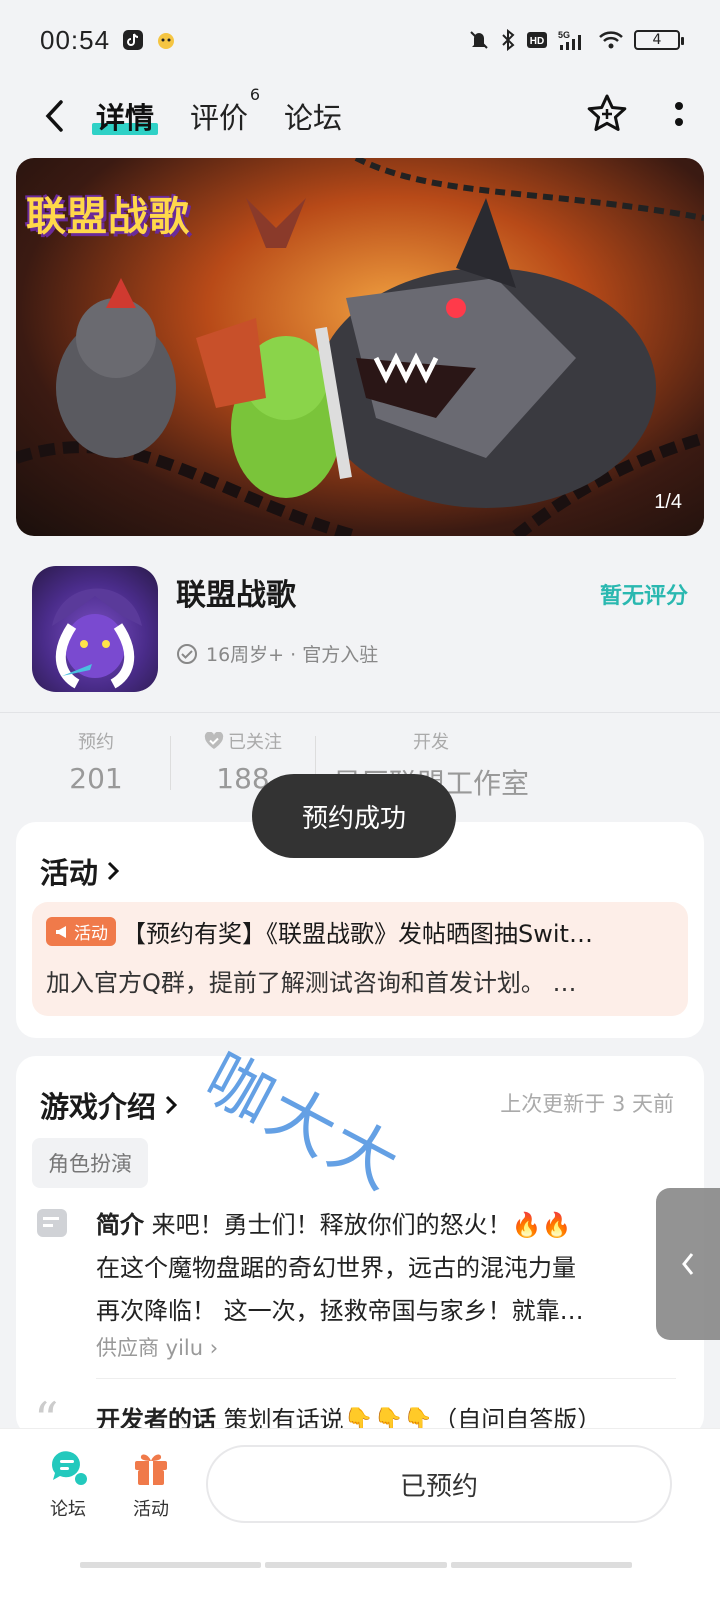  Describe the element at coordinates (109, 1105) in the screenshot. I see `intro-section-title: 游戏介绍` at that location.